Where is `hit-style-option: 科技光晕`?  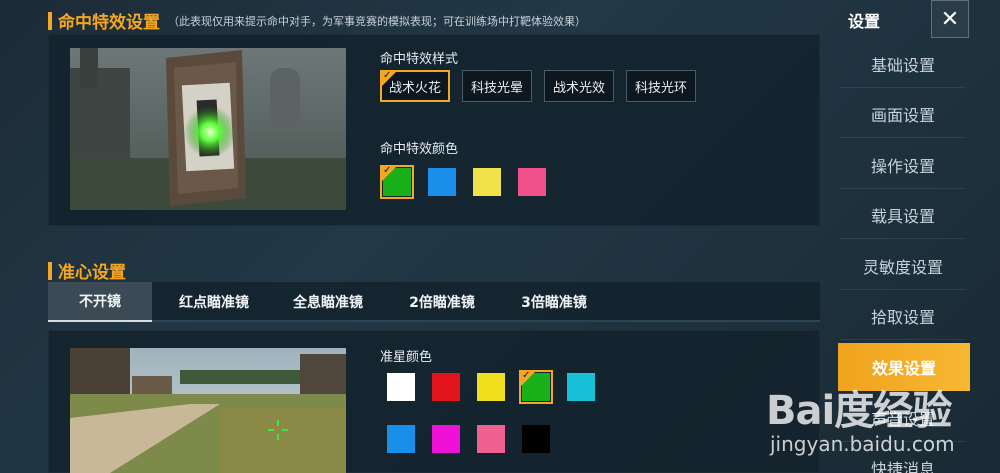 hit-style-option: 科技光晕 is located at coordinates (497, 86).